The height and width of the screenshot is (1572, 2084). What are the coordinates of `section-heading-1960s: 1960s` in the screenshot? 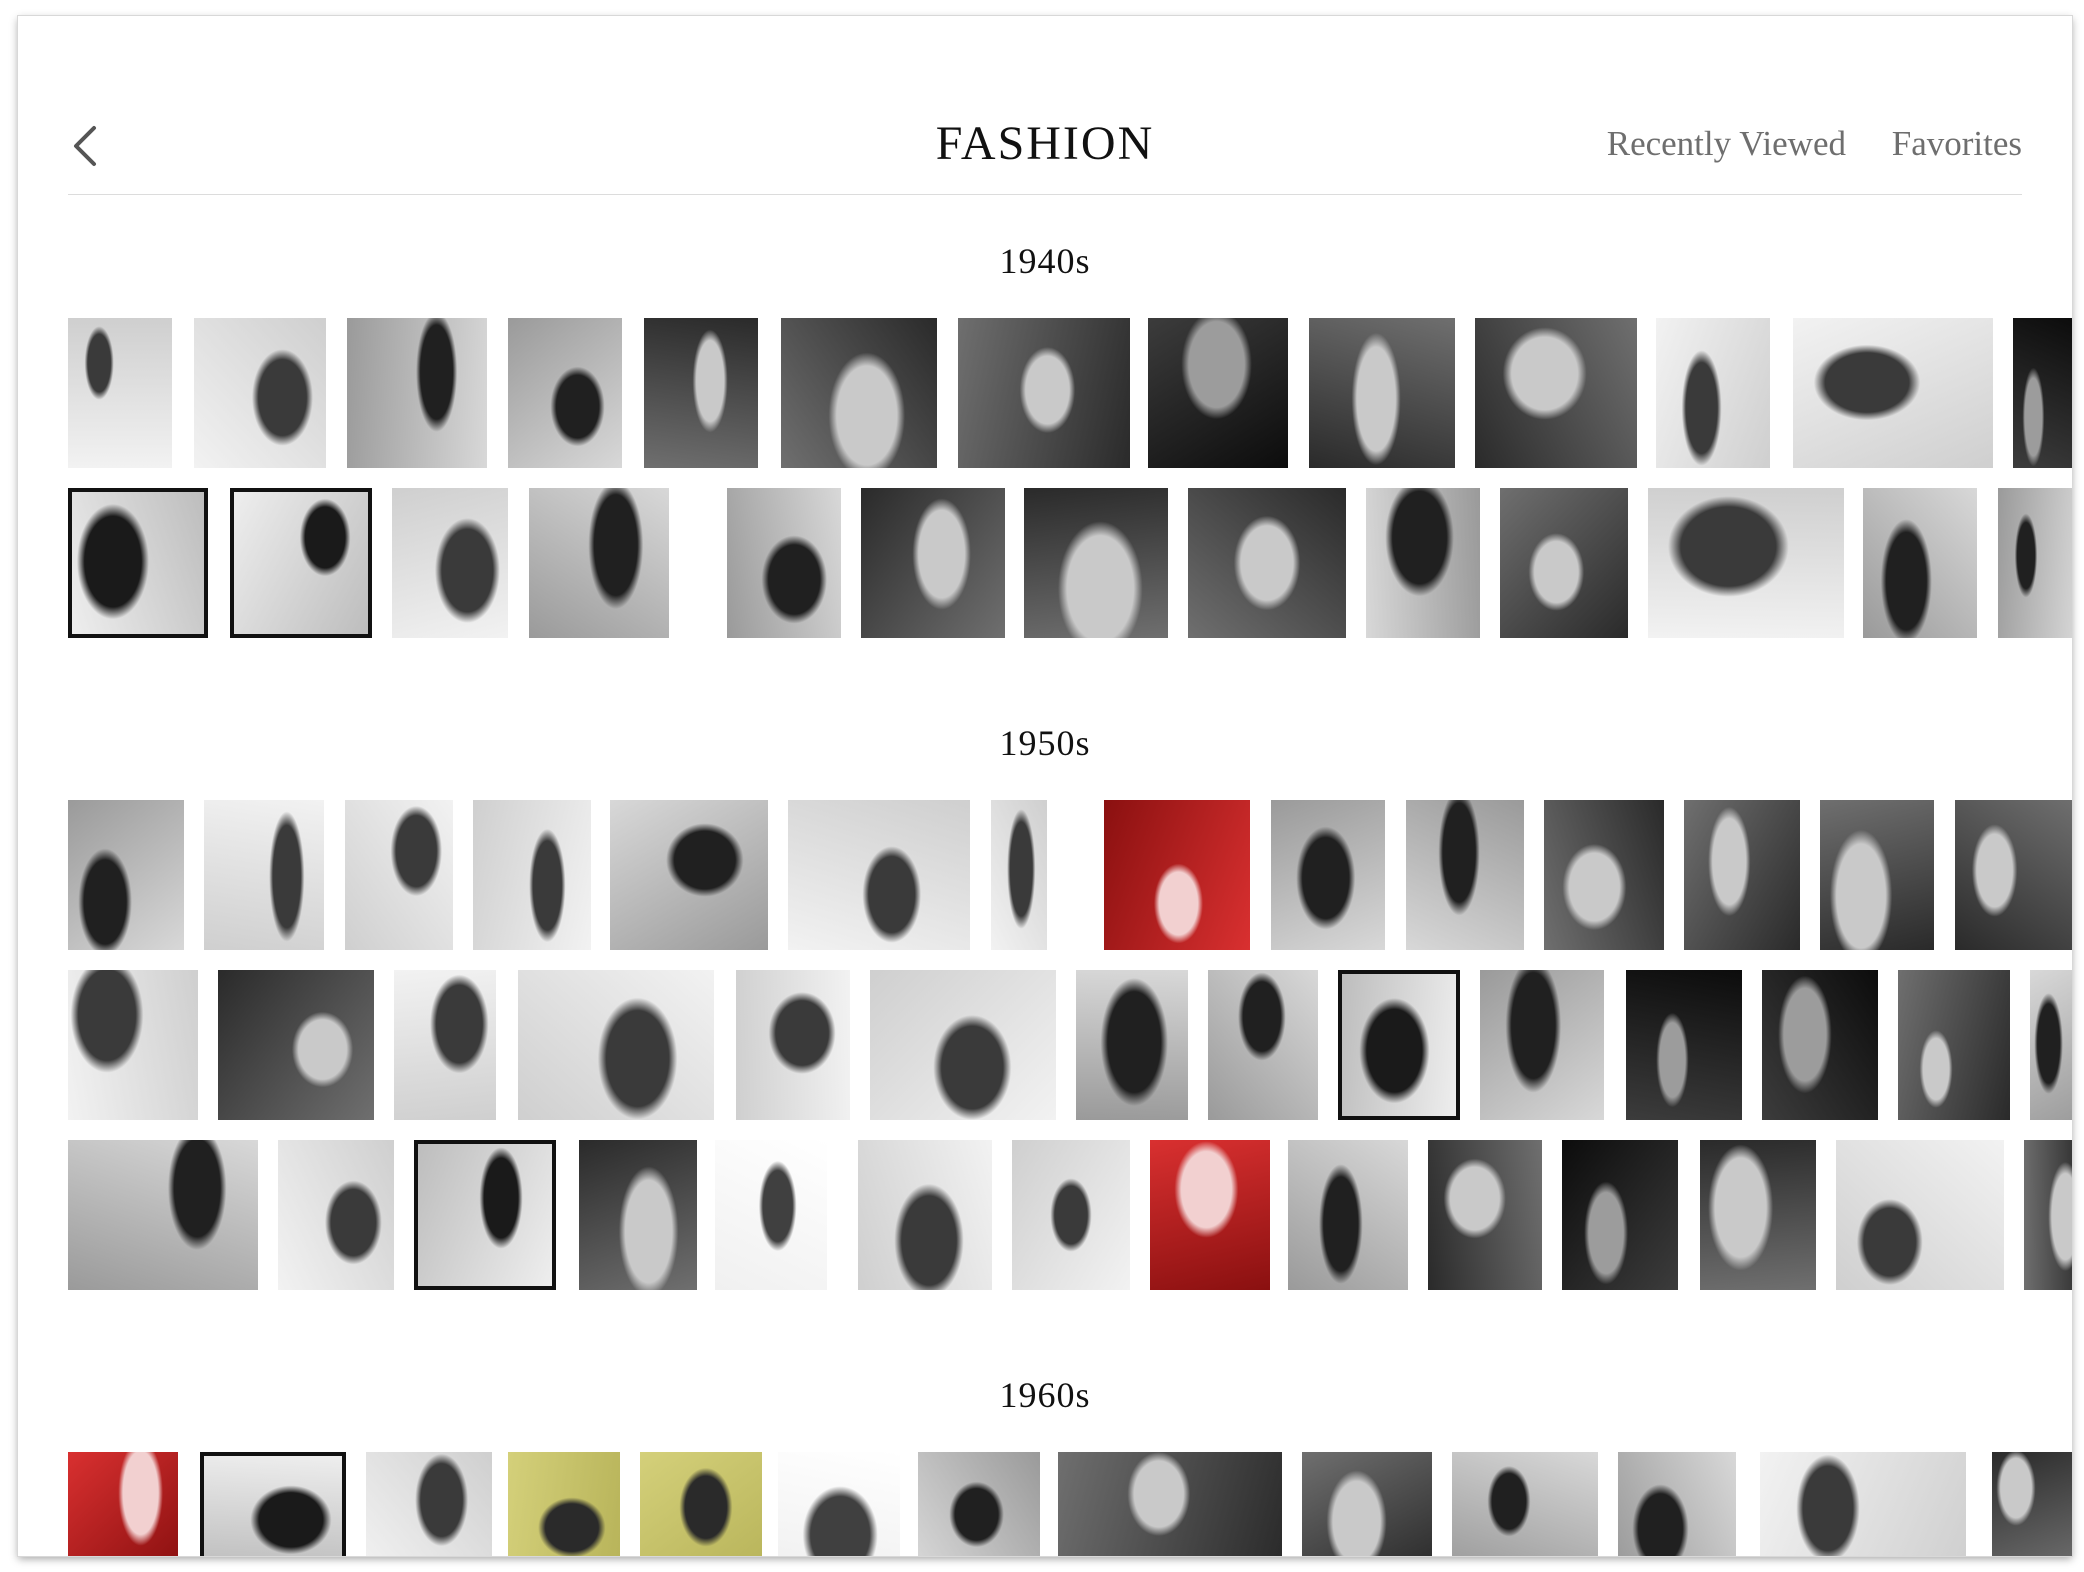 It's located at (1045, 1395).